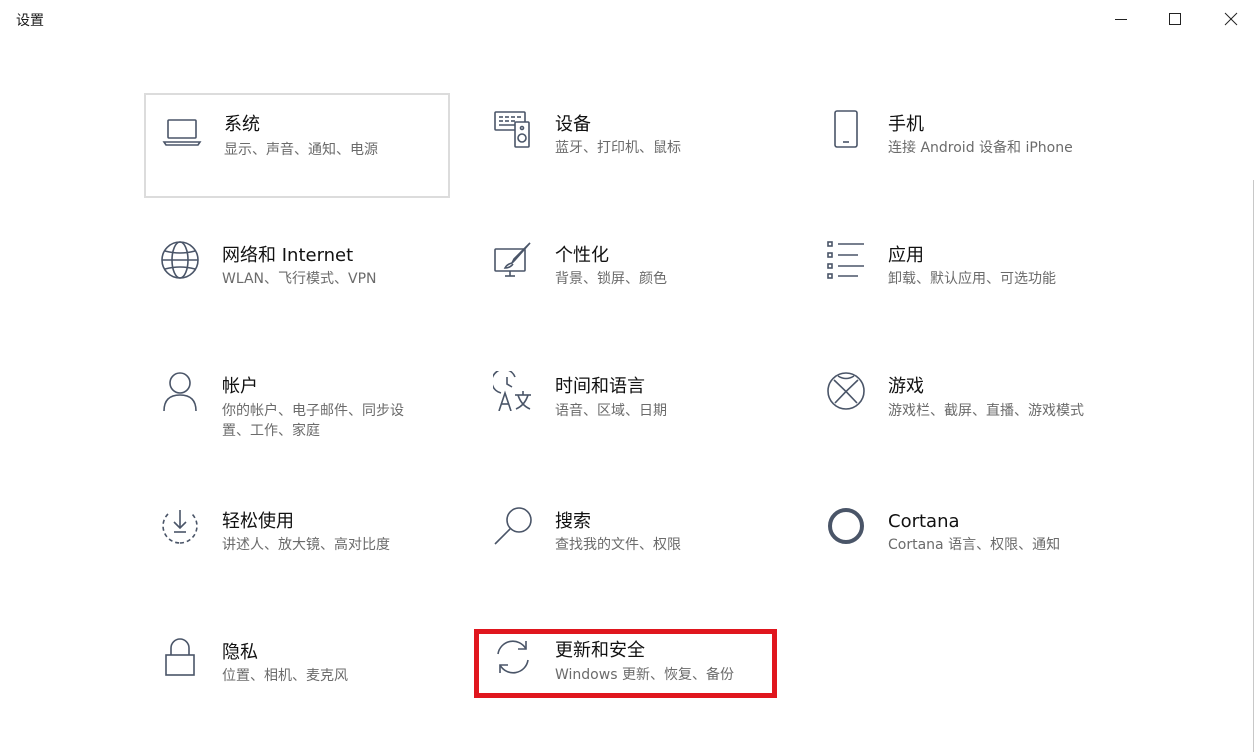  Describe the element at coordinates (306, 545) in the screenshot. I see `tile-description: 讲述人、放大镜、高对比度` at that location.